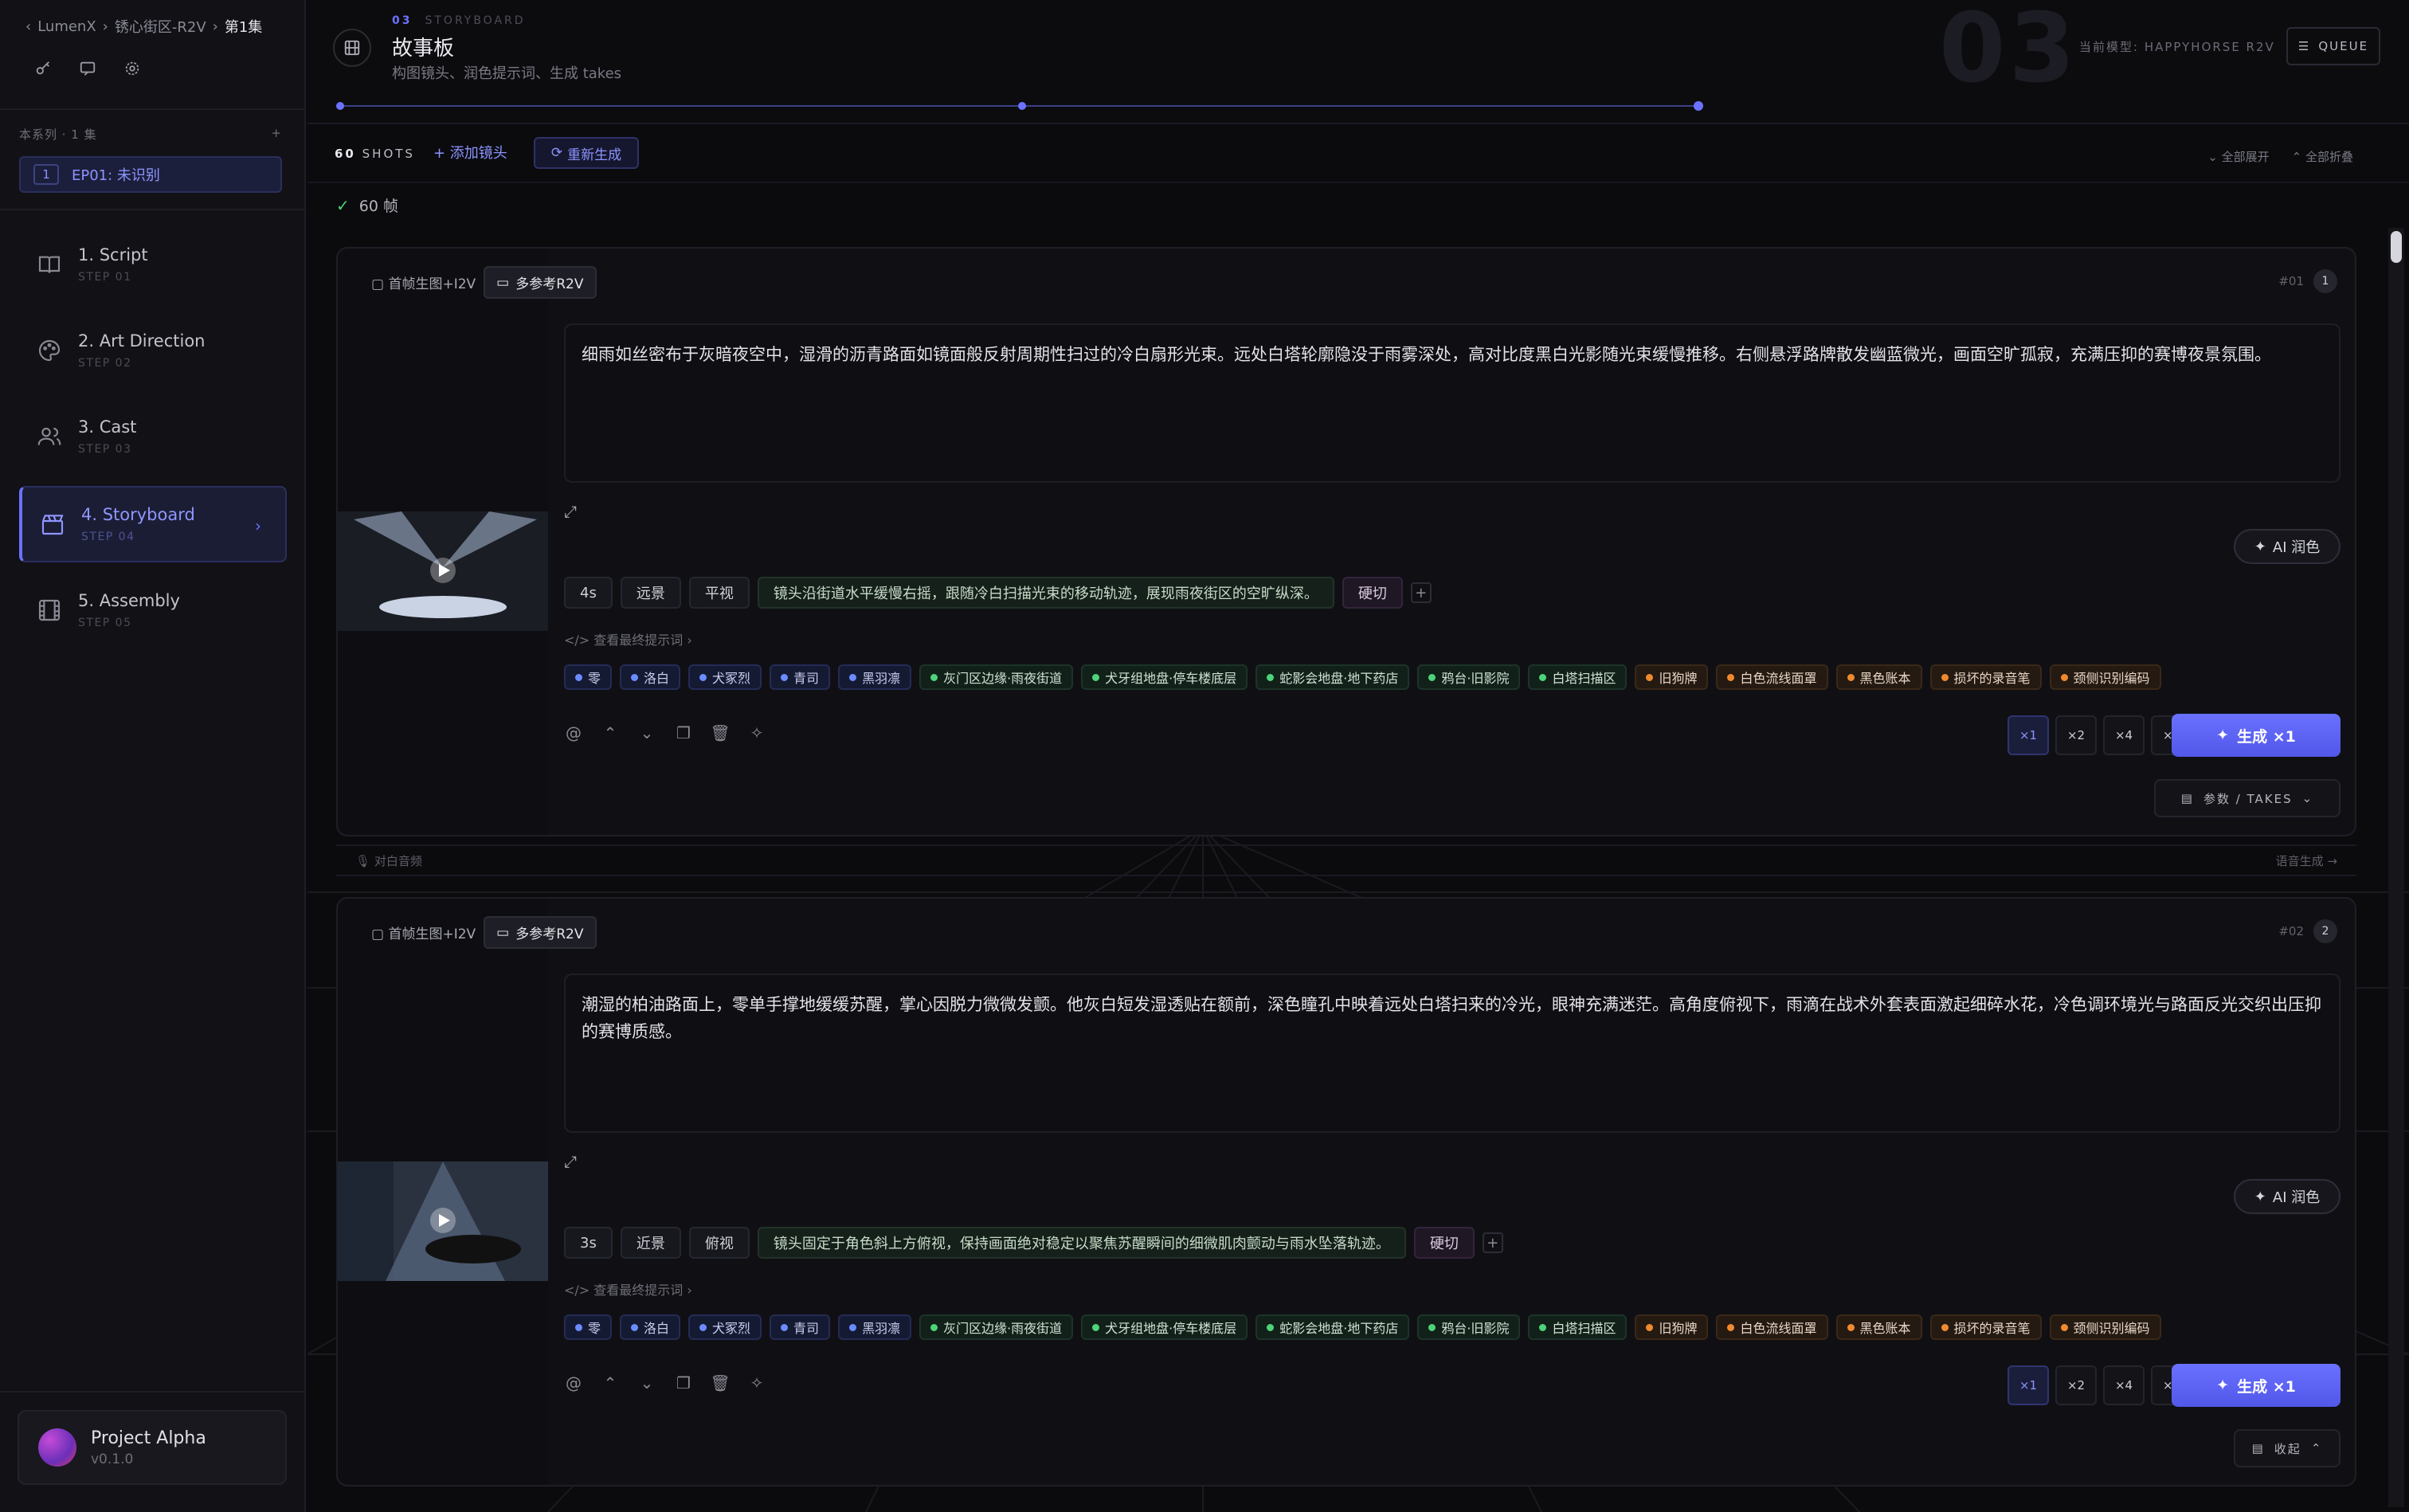  What do you see at coordinates (719, 1243) in the screenshot?
I see `angle-field: 俯视` at bounding box center [719, 1243].